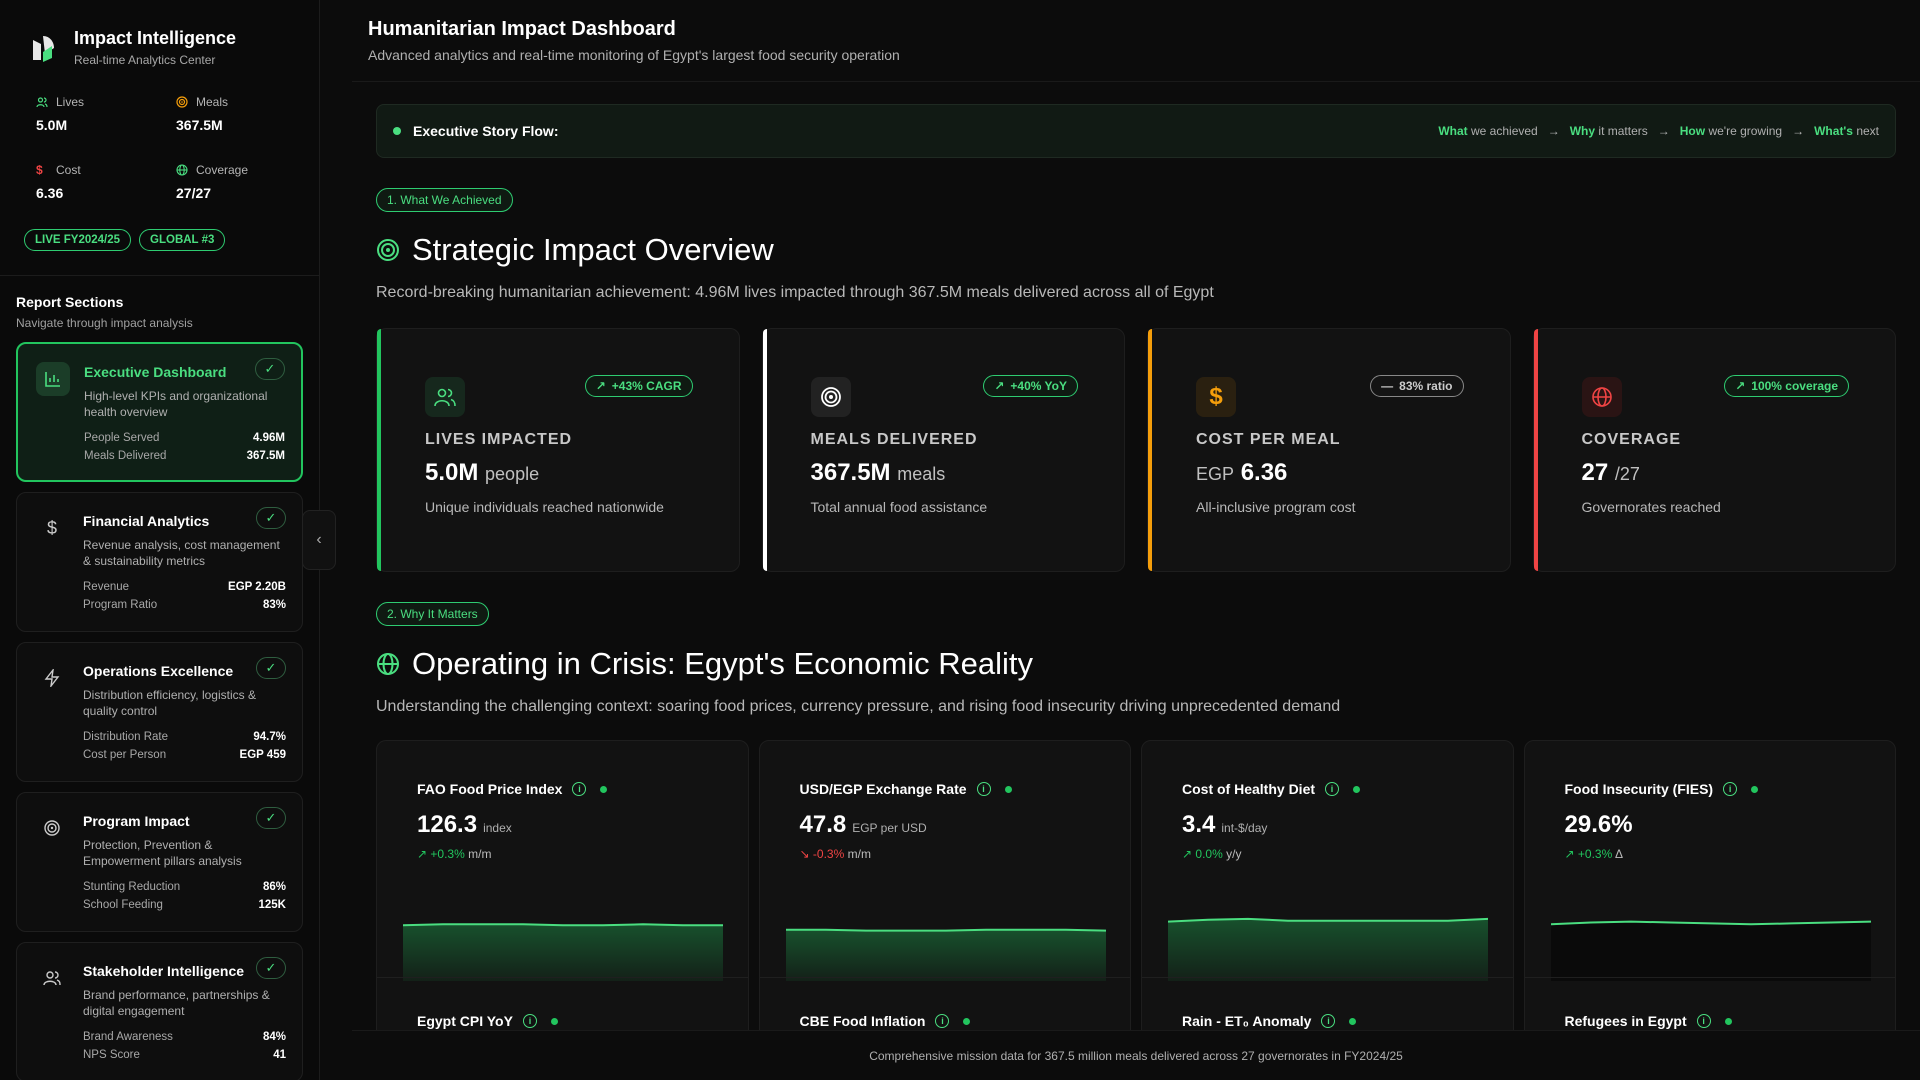 This screenshot has height=1080, width=1920. Describe the element at coordinates (70, 102) in the screenshot. I see `stat-label: Lives` at that location.